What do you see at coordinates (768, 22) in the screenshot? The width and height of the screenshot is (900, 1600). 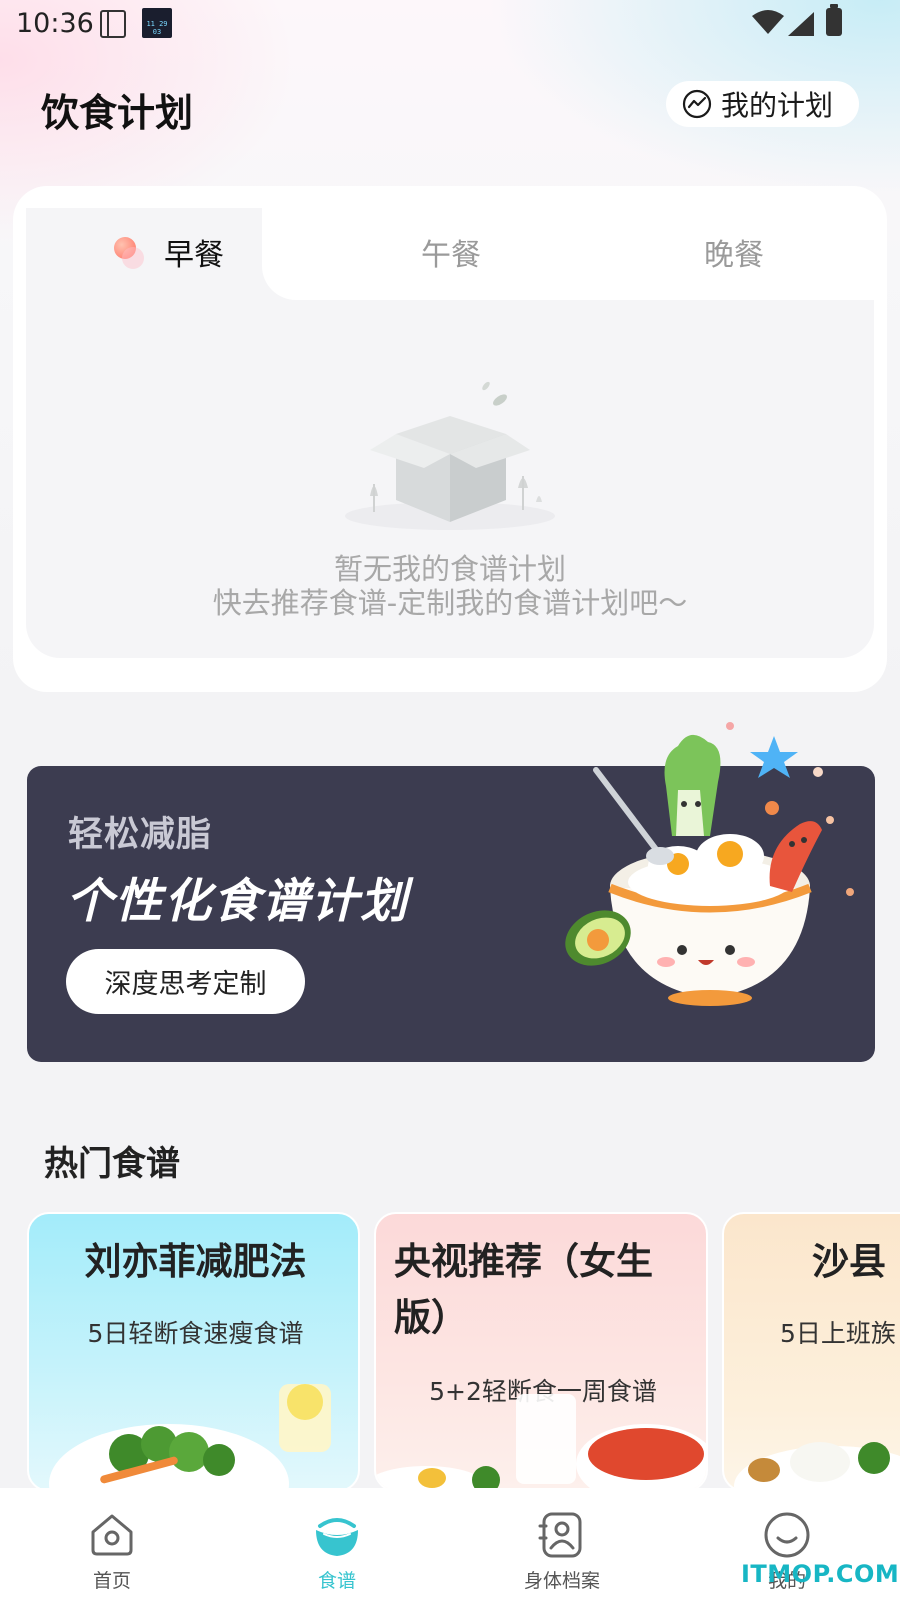 I see `wifi-icon` at bounding box center [768, 22].